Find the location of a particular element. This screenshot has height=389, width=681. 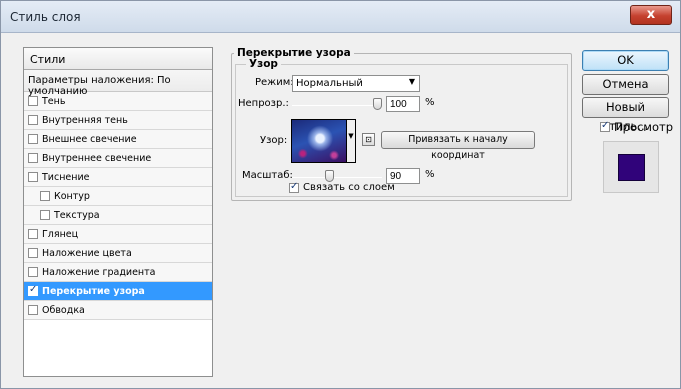

outer-glow-checkbox is located at coordinates (33, 139).